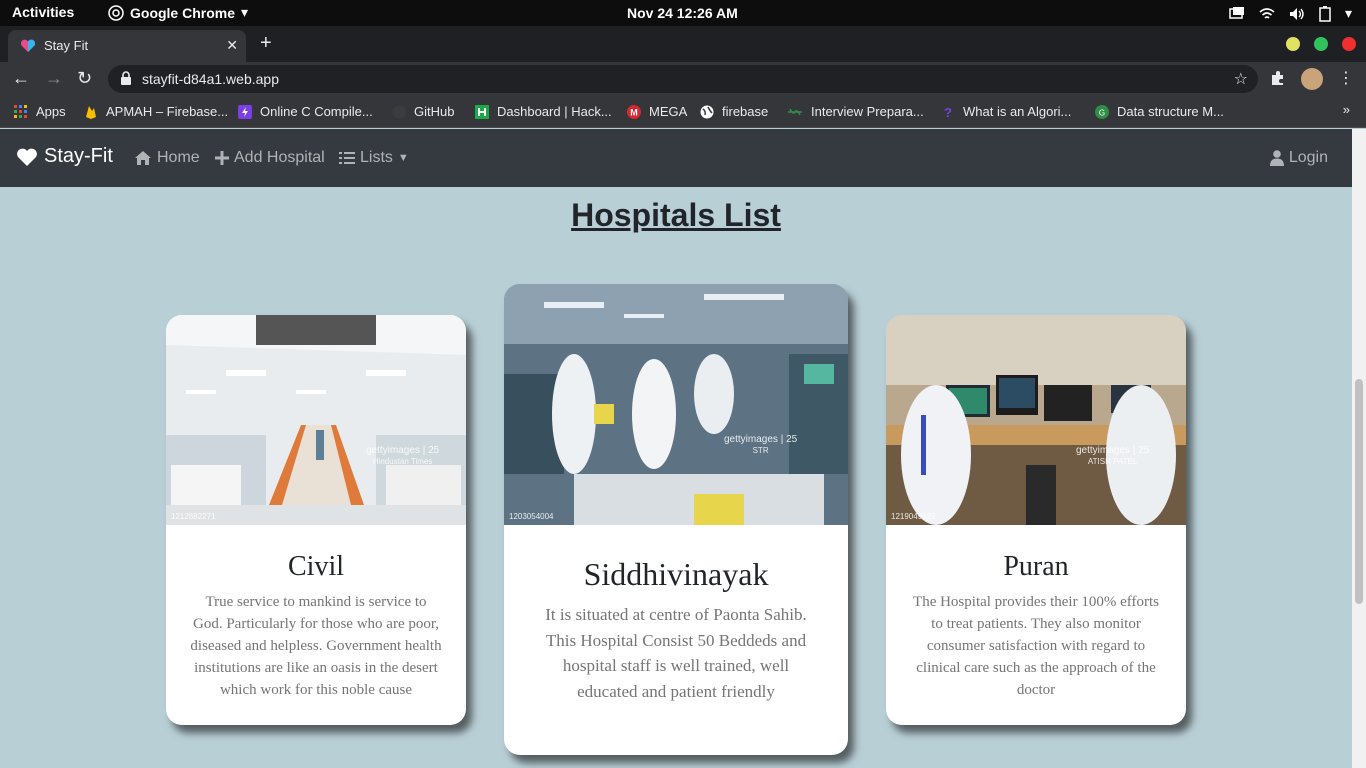  What do you see at coordinates (1293, 44) in the screenshot?
I see `minimize-button` at bounding box center [1293, 44].